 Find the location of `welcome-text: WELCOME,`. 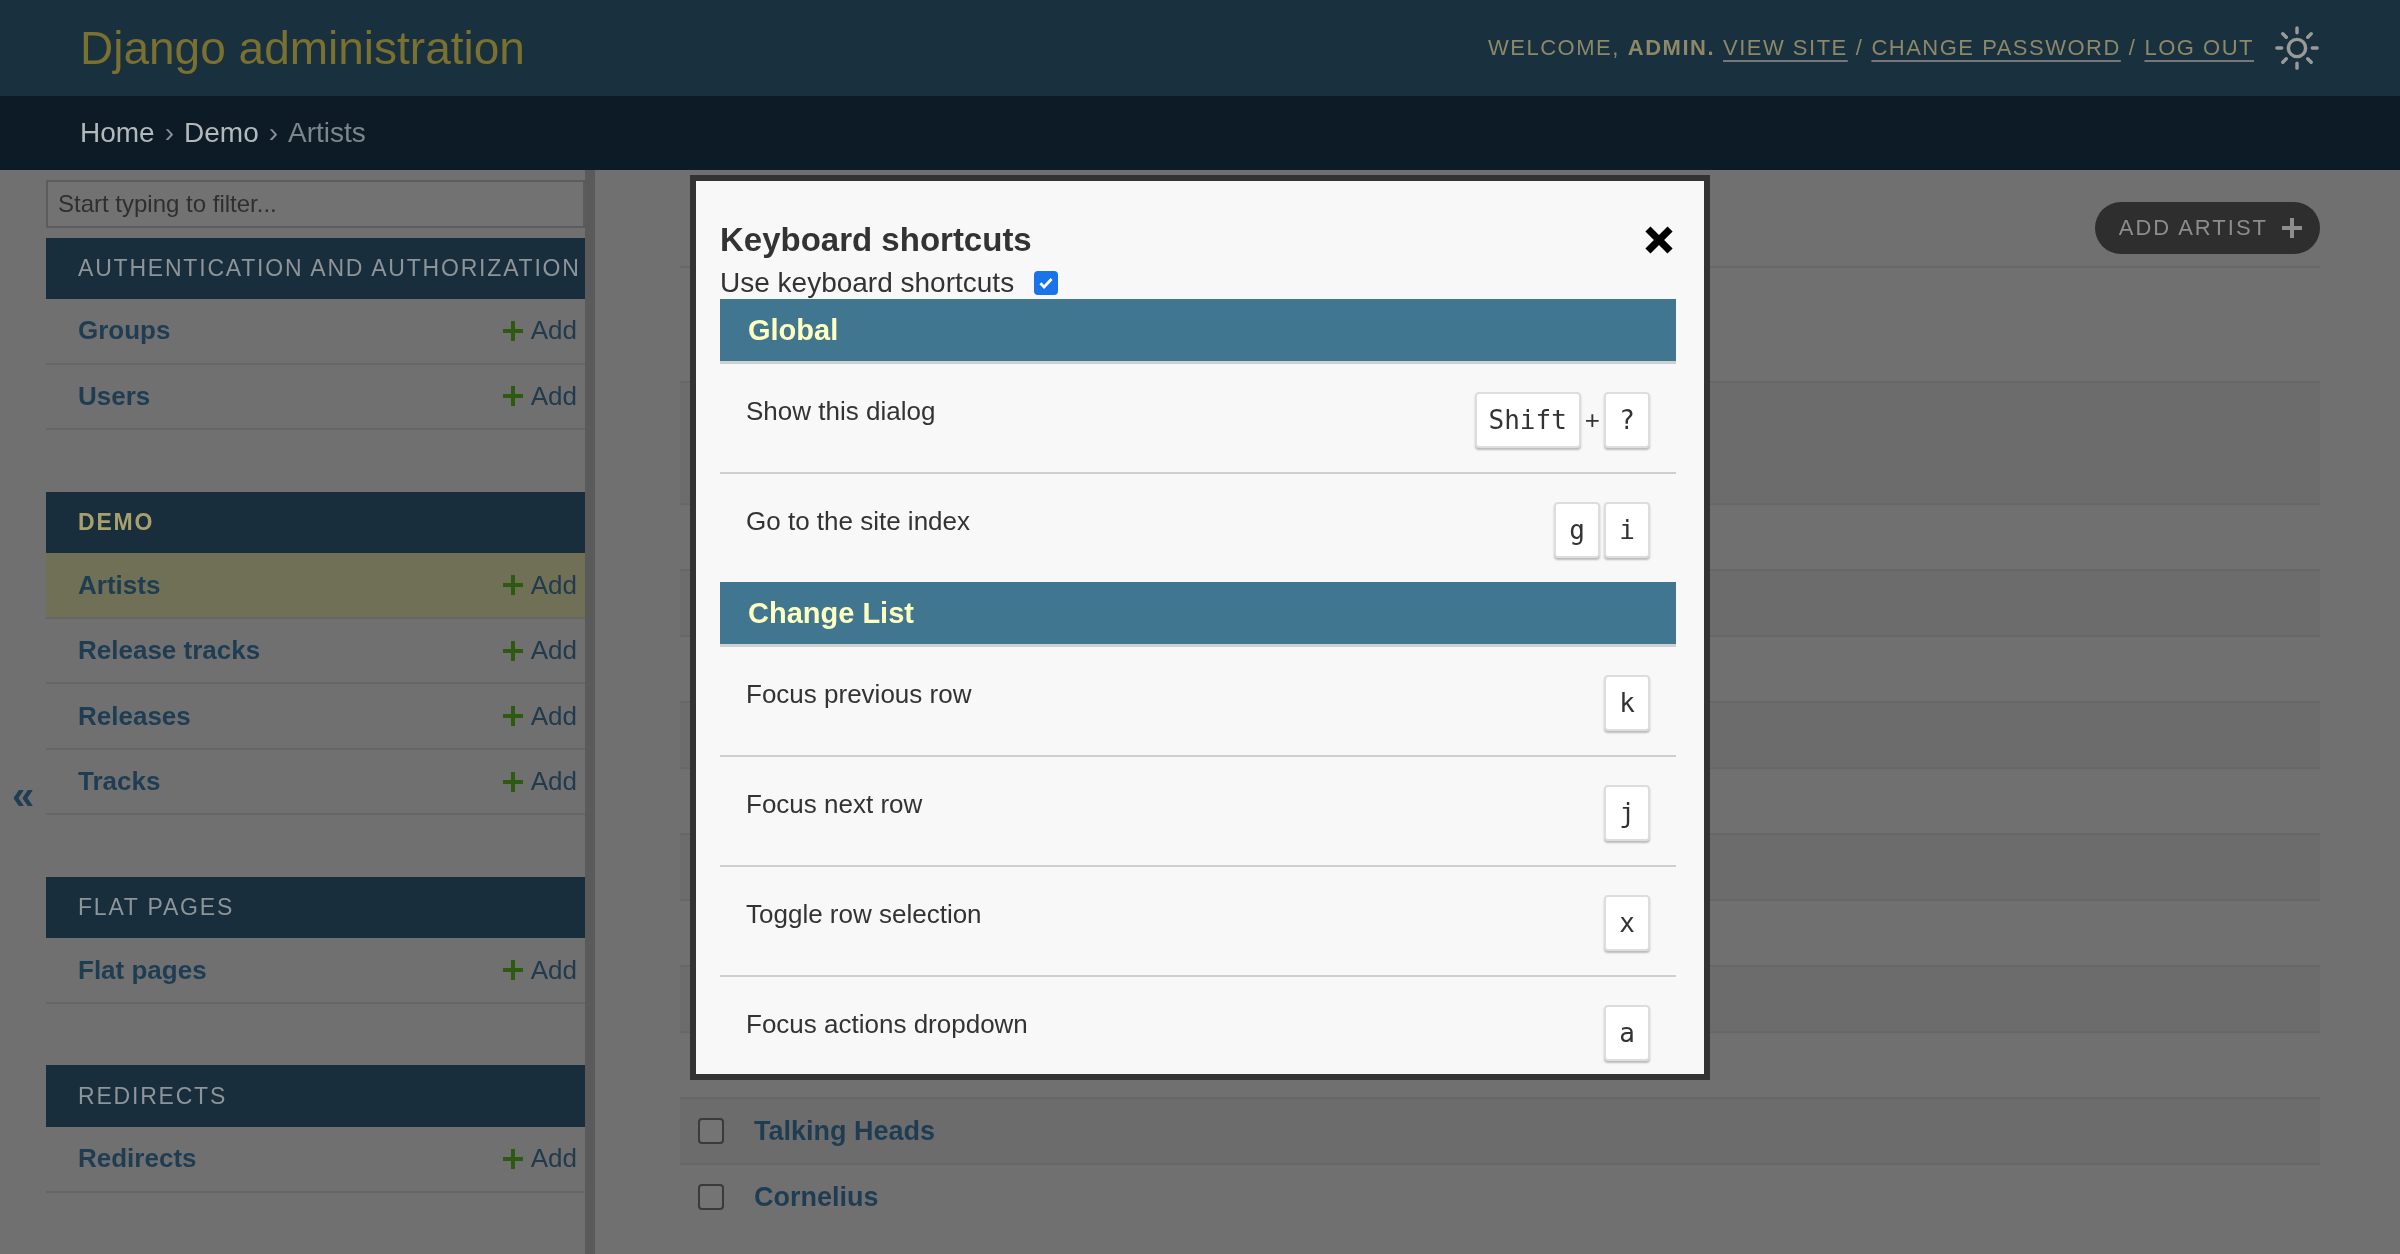

welcome-text: WELCOME, is located at coordinates (1554, 48).